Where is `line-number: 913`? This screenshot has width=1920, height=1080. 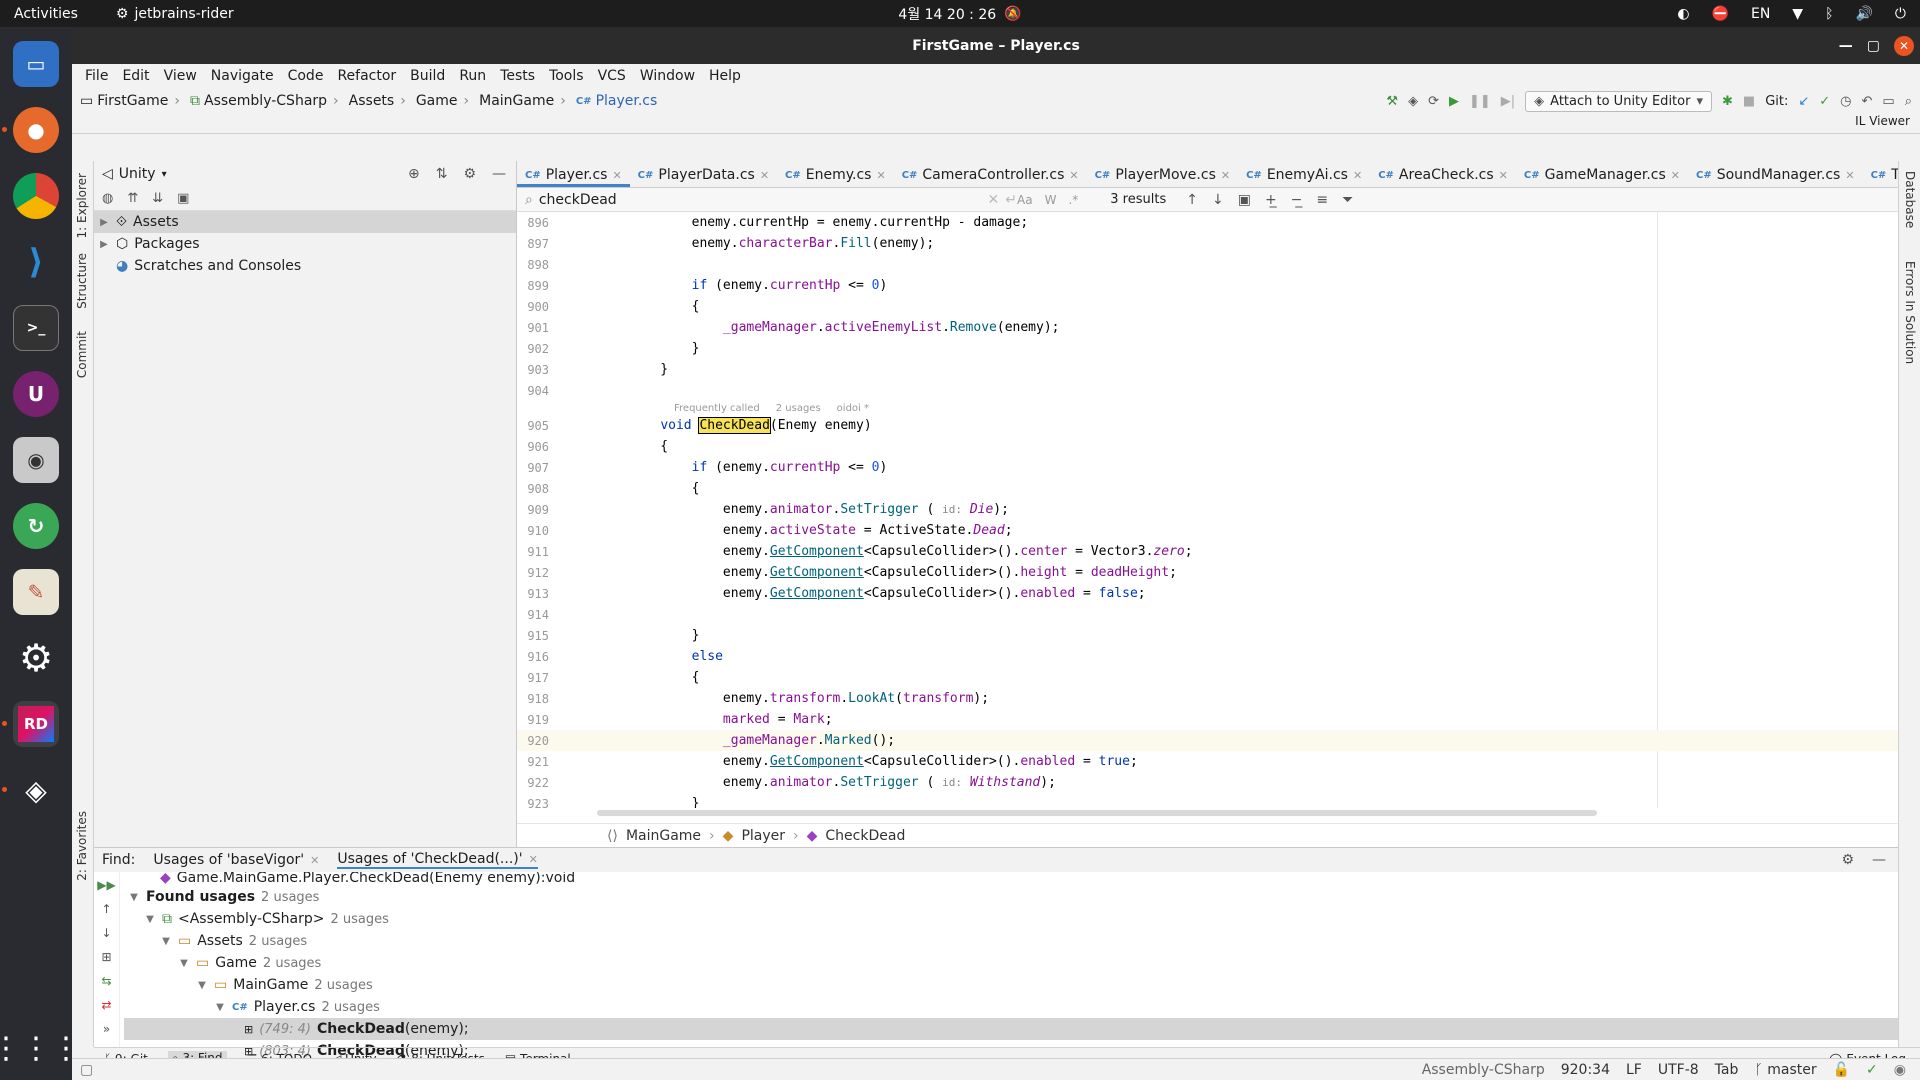 line-number: 913 is located at coordinates (538, 594).